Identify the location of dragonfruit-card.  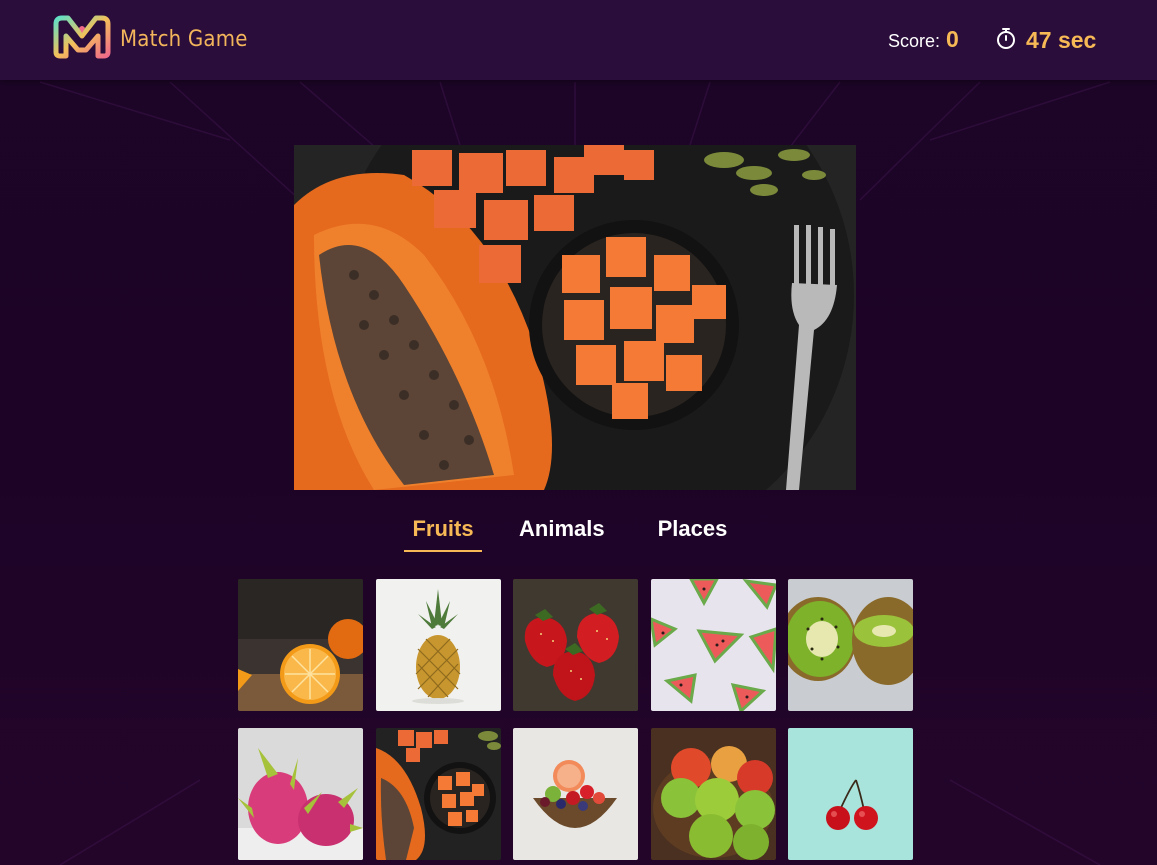
(300, 794).